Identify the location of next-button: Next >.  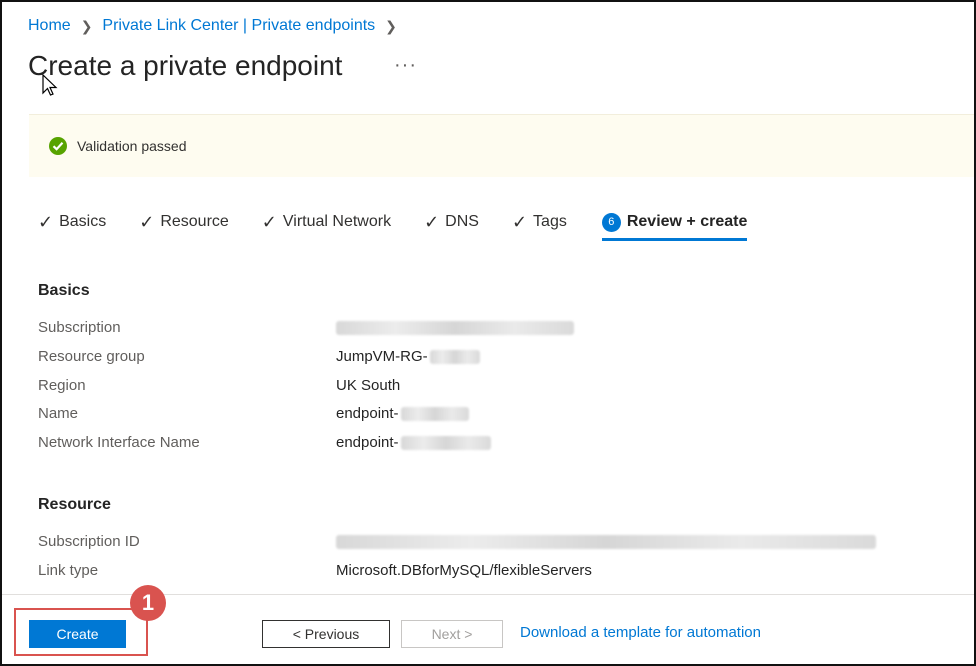
(452, 634).